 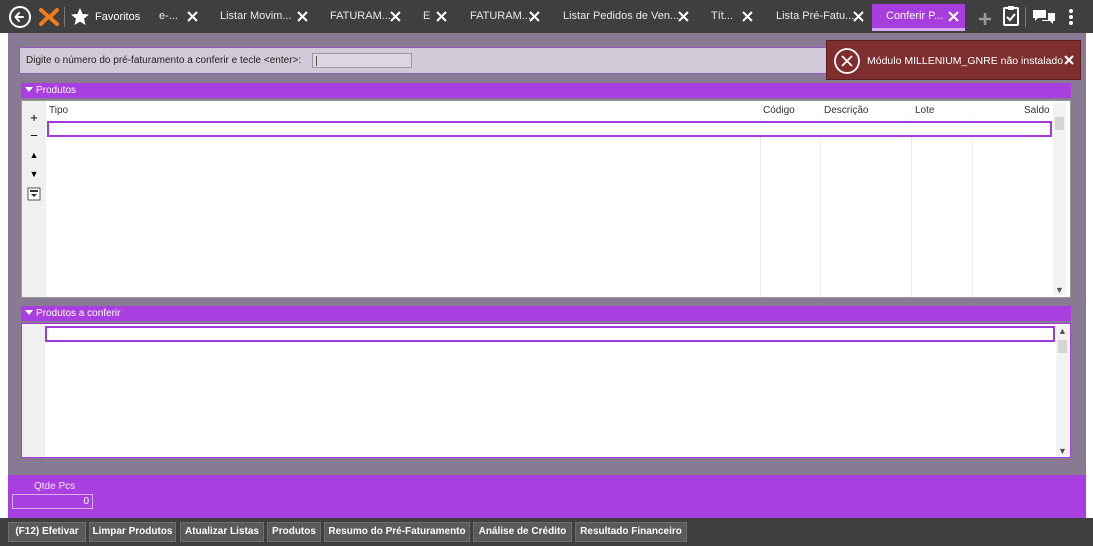 What do you see at coordinates (1037, 110) in the screenshot?
I see `column-header-saldo: Saldo` at bounding box center [1037, 110].